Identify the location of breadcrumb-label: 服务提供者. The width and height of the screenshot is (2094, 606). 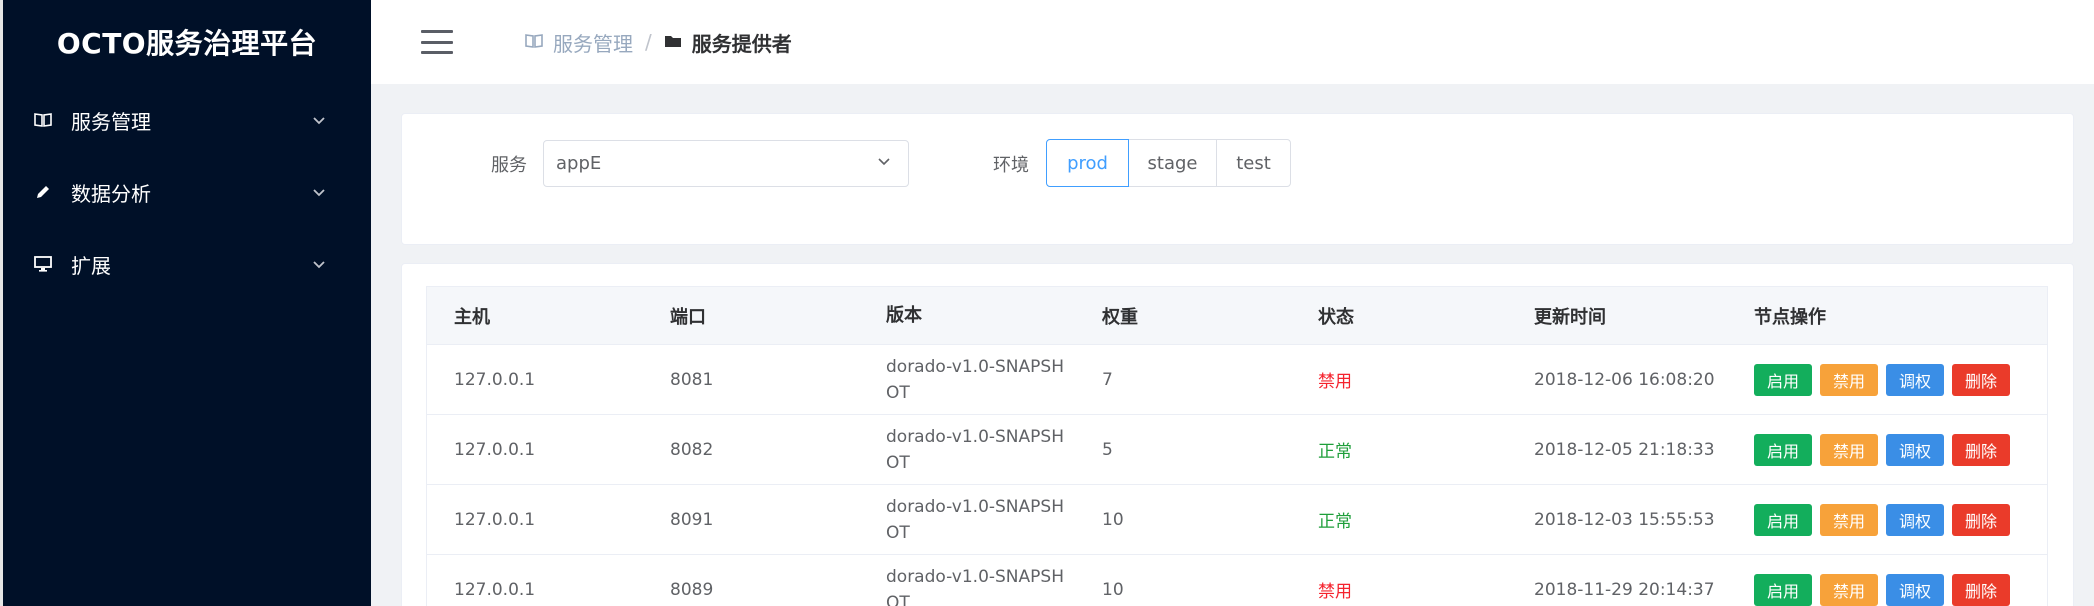
(741, 43).